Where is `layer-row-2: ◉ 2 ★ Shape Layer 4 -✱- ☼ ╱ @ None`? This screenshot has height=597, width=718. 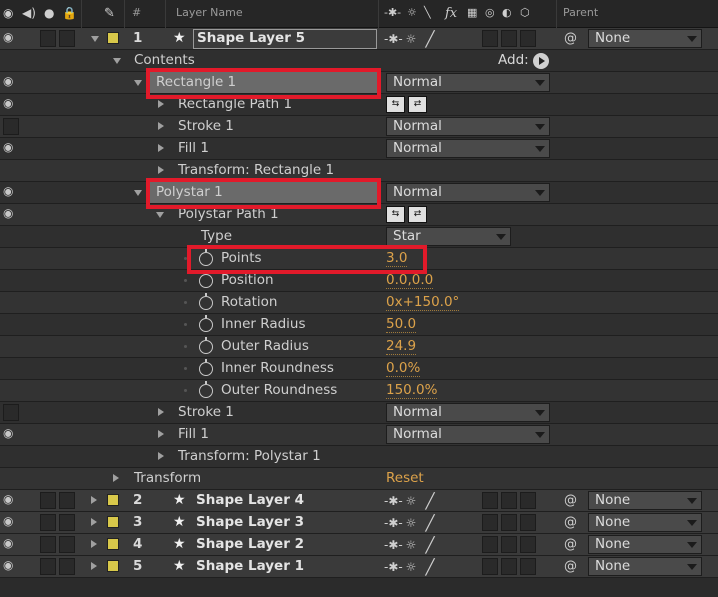
layer-row-2: ◉ 2 ★ Shape Layer 4 -✱- ☼ ╱ @ None is located at coordinates (359, 501).